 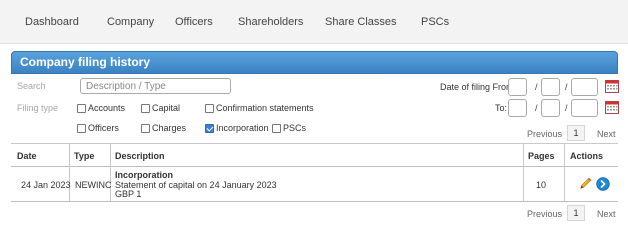 What do you see at coordinates (270, 22) in the screenshot?
I see `nav-shareholders: Shareholders` at bounding box center [270, 22].